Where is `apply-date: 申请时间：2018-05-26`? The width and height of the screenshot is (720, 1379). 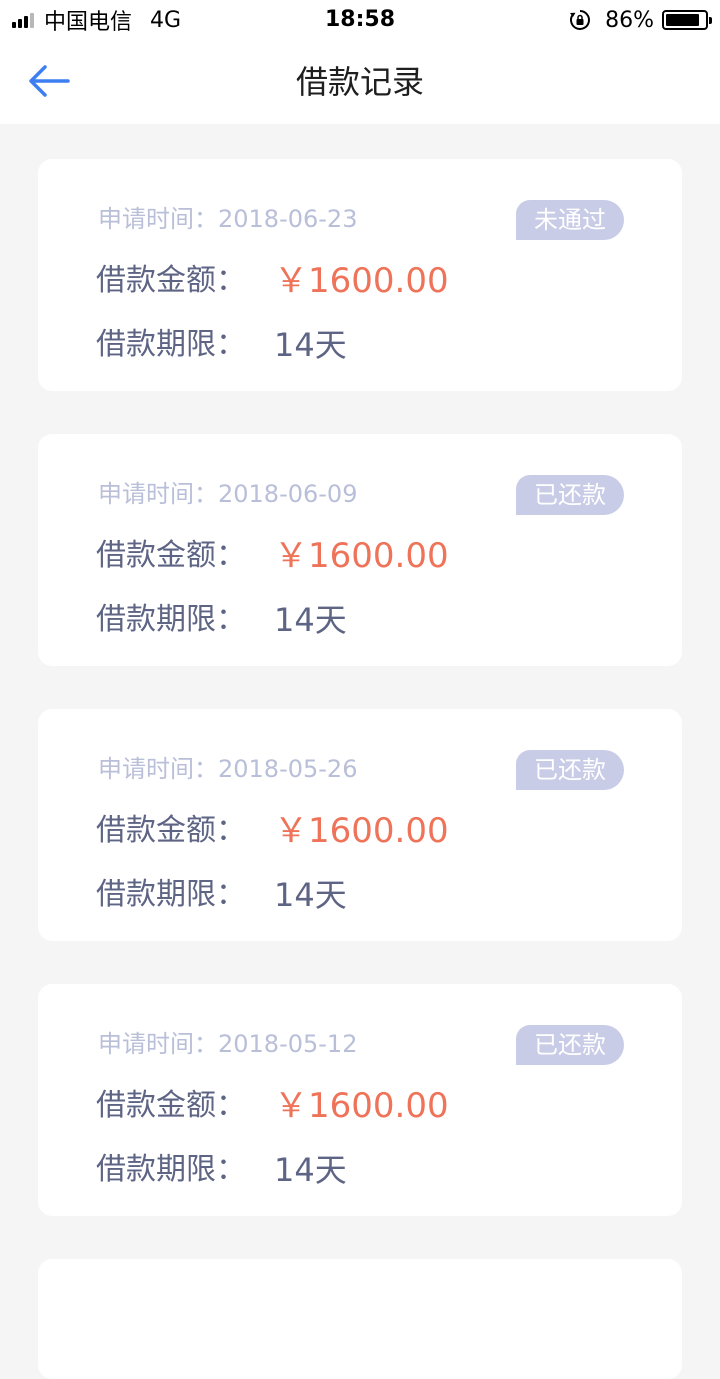 apply-date: 申请时间：2018-05-26 is located at coordinates (228, 769).